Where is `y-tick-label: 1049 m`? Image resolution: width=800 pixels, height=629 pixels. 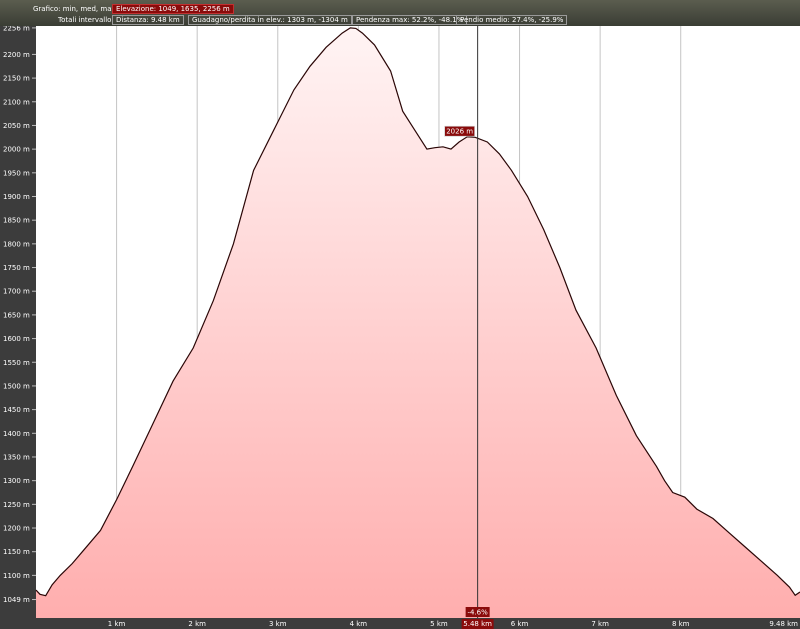 y-tick-label: 1049 m is located at coordinates (16, 600).